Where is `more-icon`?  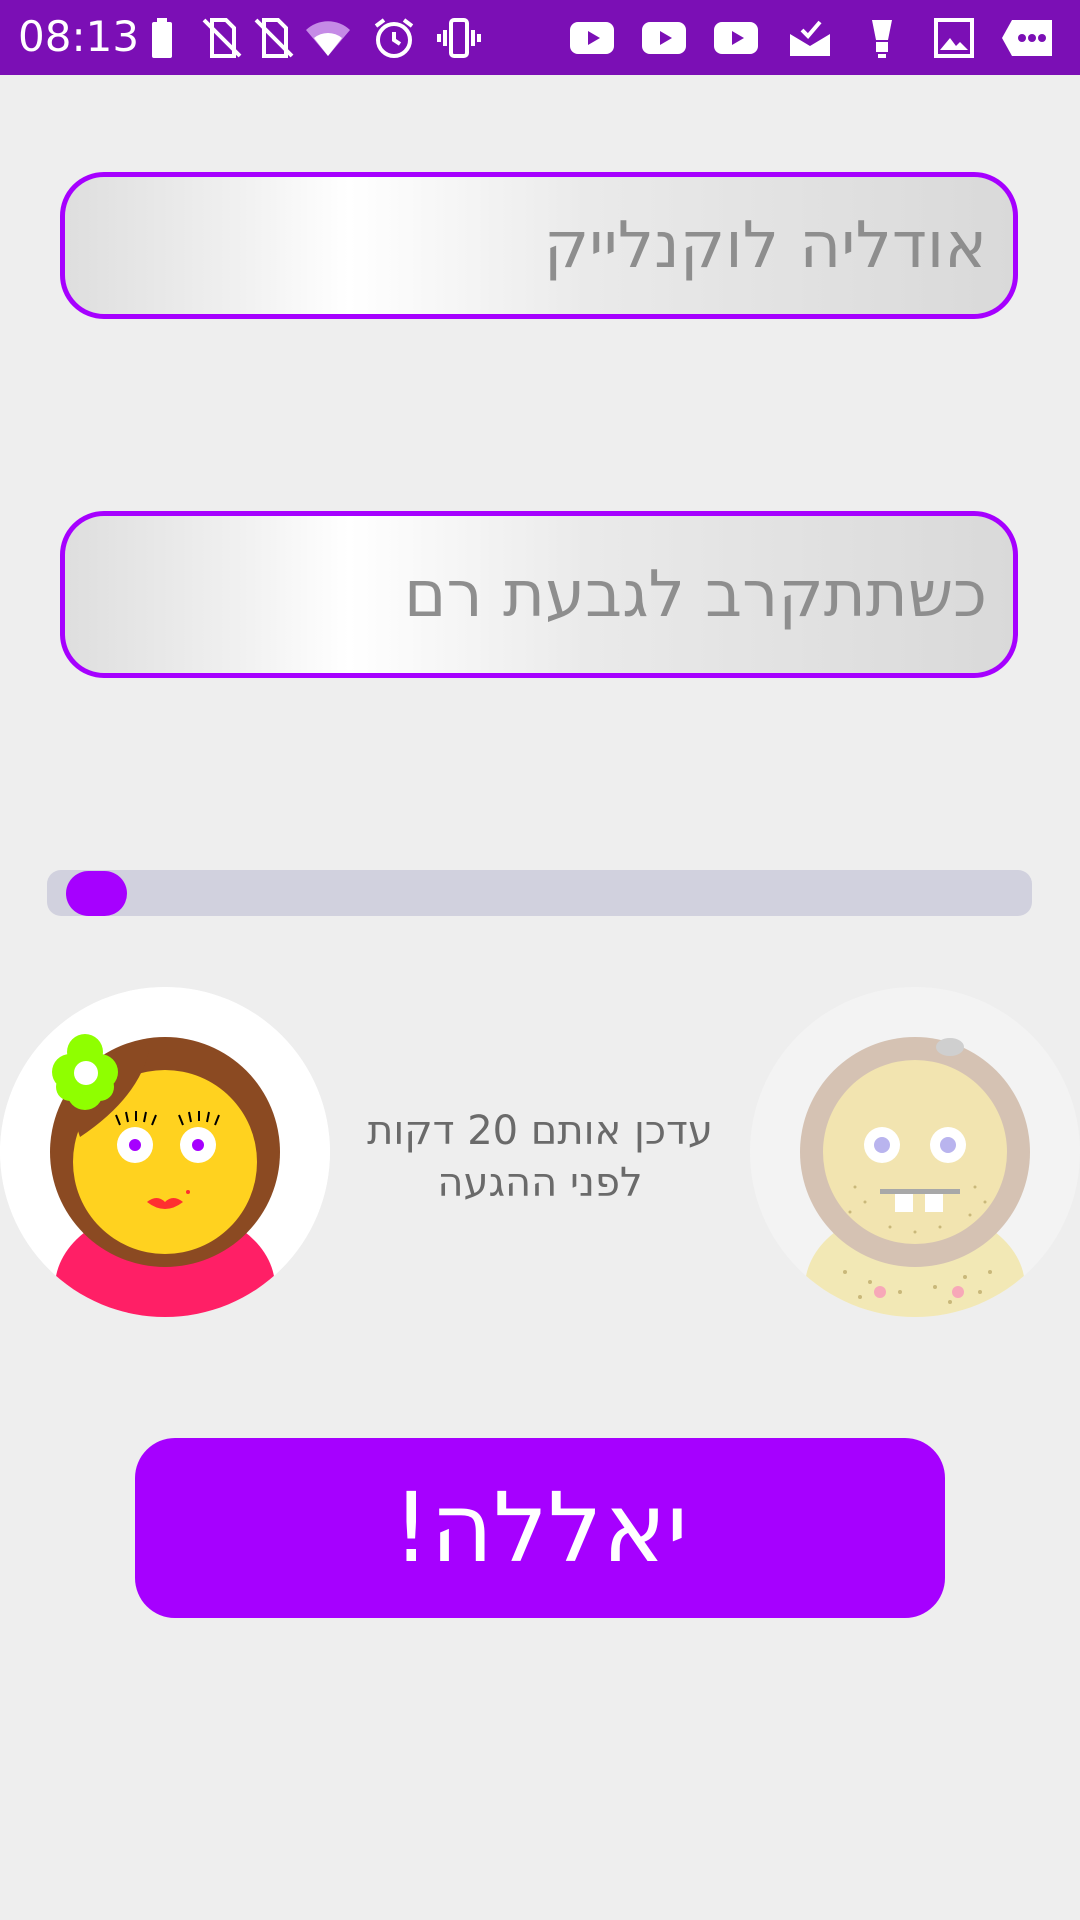
more-icon is located at coordinates (1028, 38).